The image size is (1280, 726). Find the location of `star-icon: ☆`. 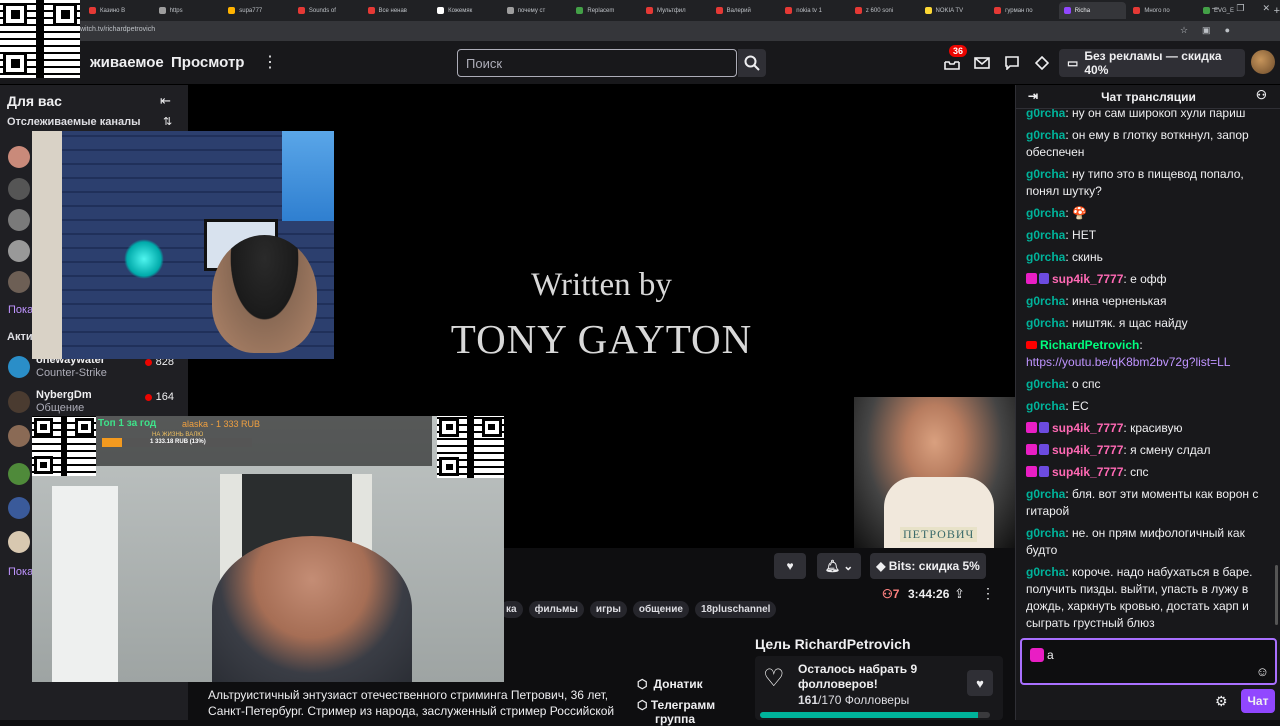

star-icon: ☆ is located at coordinates (1184, 30).